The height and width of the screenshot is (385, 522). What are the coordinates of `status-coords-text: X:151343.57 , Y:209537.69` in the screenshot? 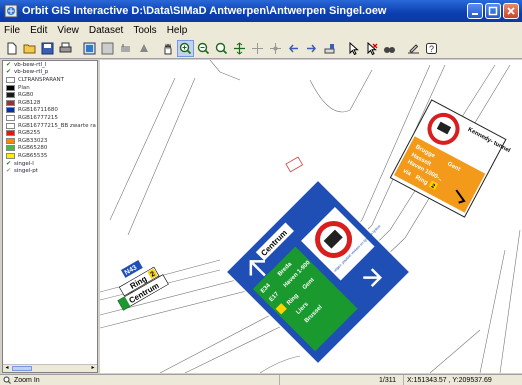 It's located at (449, 380).